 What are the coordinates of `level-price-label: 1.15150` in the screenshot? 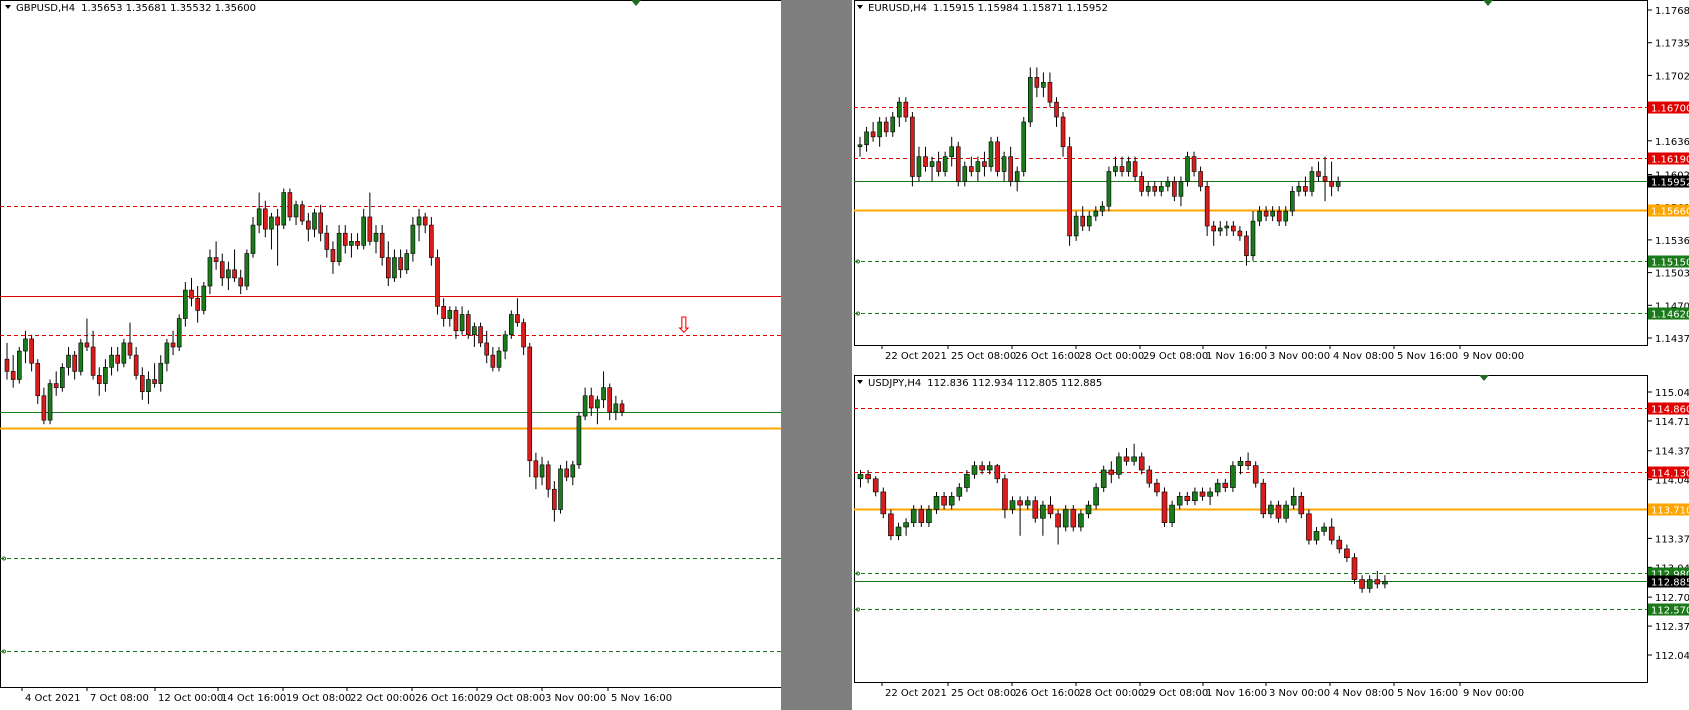 It's located at (1670, 263).